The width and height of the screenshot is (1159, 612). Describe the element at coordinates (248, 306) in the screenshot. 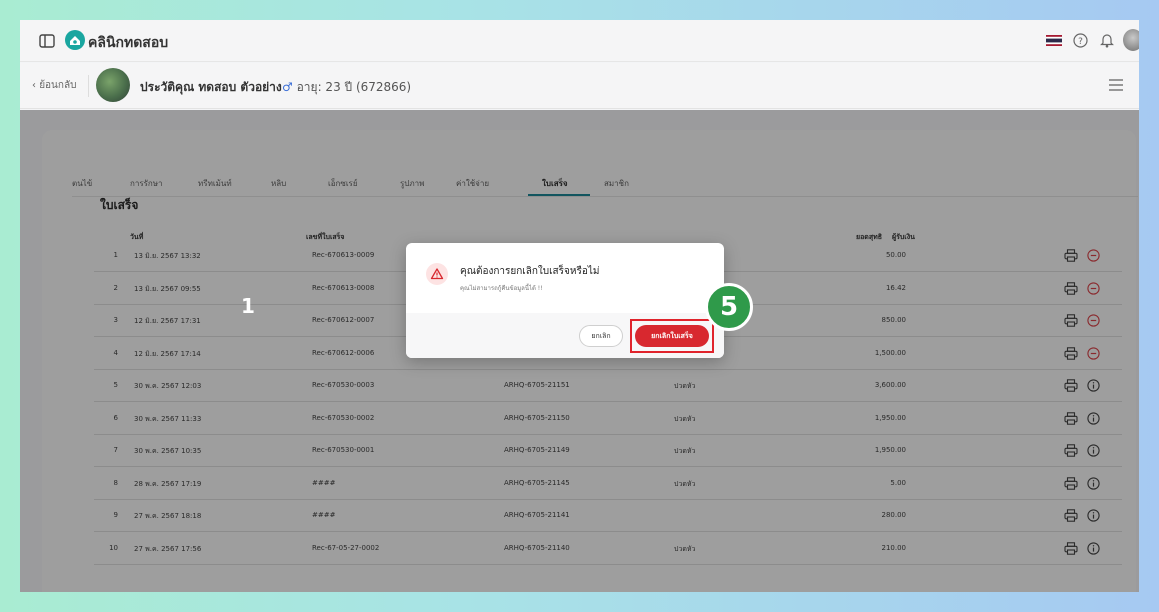

I see `row-marker: 1` at that location.